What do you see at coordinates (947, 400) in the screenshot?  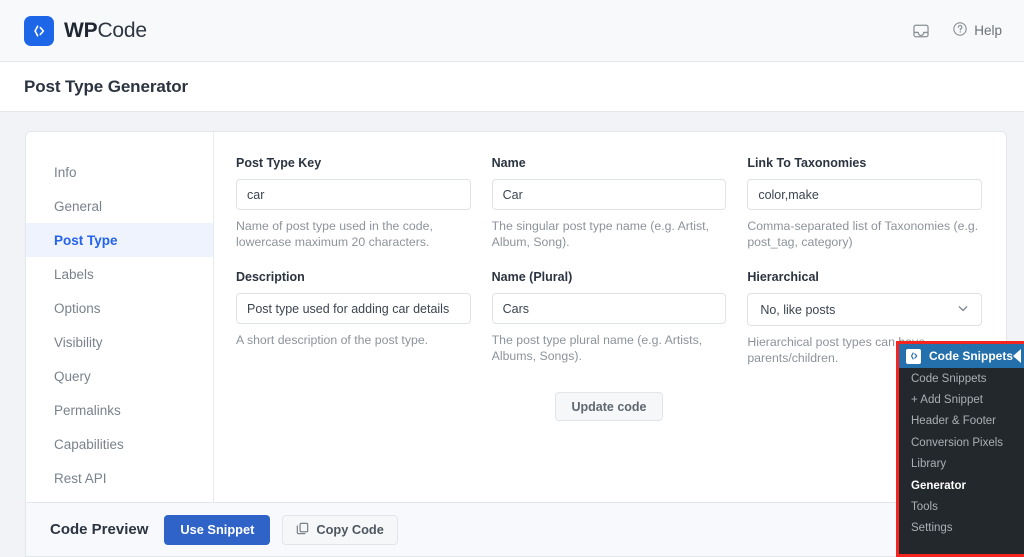 I see `wp-submenu-item-label: + Add Snippet` at bounding box center [947, 400].